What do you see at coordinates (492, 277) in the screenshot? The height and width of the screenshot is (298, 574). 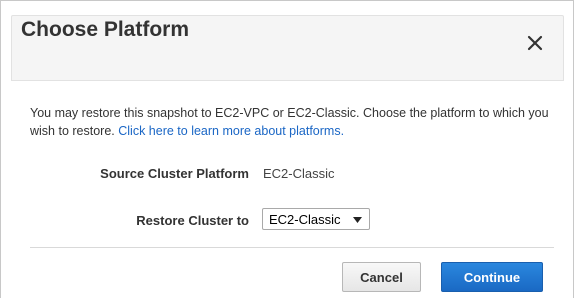 I see `continue-button: Continue` at bounding box center [492, 277].